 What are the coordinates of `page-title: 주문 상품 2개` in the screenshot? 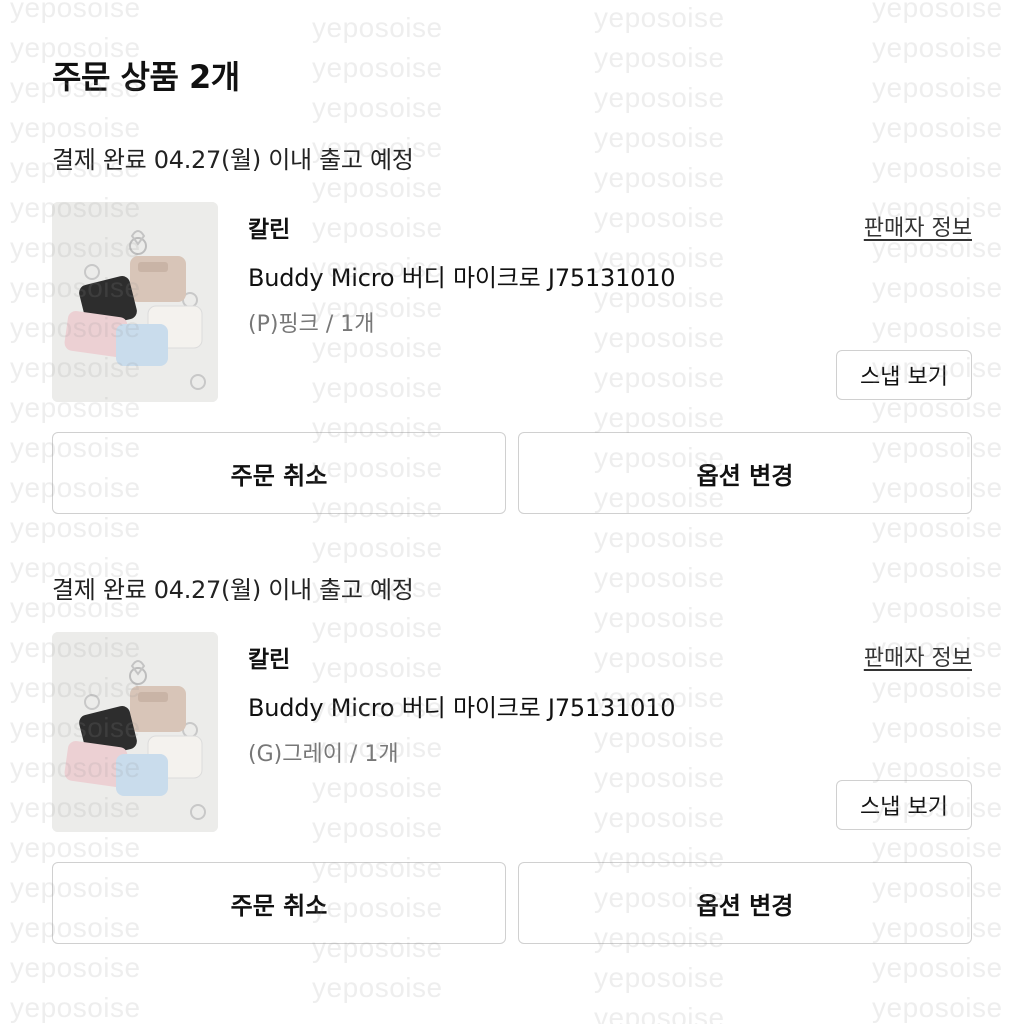 It's located at (146, 77).